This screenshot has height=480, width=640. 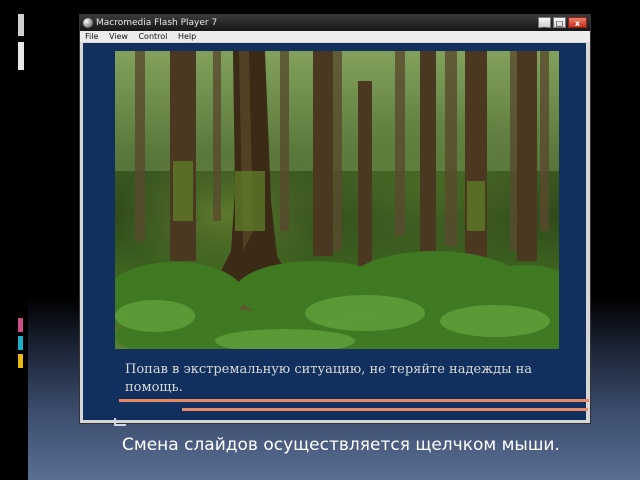 What do you see at coordinates (20, 361) in the screenshot?
I see `slide-decoration-yellow` at bounding box center [20, 361].